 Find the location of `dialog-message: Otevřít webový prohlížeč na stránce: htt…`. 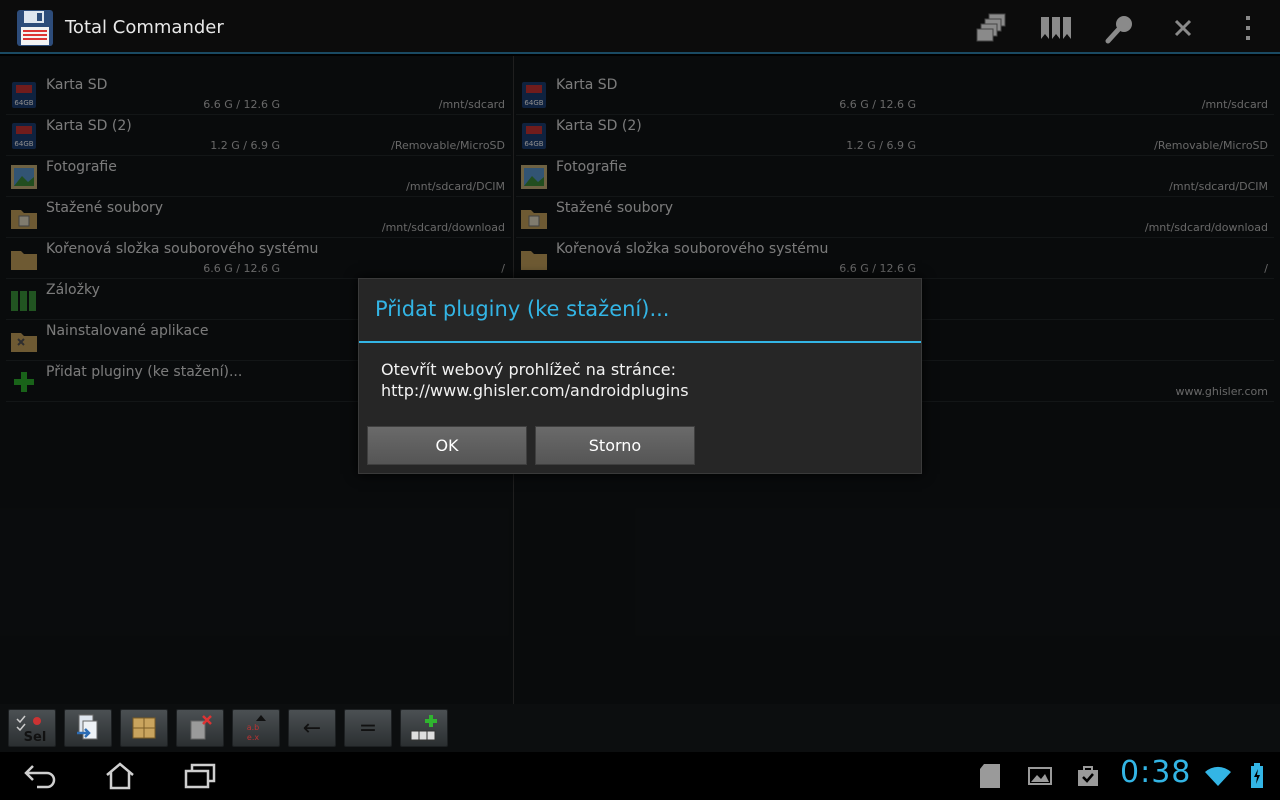

dialog-message: Otevřít webový prohlížeč na stránce: htt… is located at coordinates (535, 380).